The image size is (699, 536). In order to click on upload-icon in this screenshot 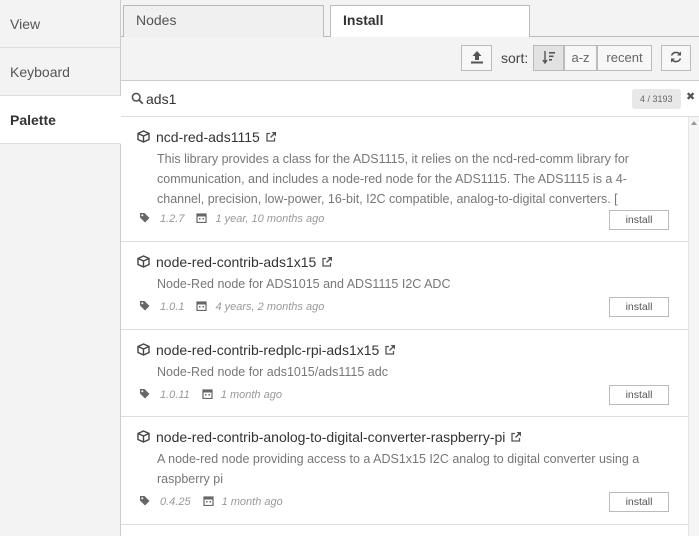, I will do `click(476, 57)`.